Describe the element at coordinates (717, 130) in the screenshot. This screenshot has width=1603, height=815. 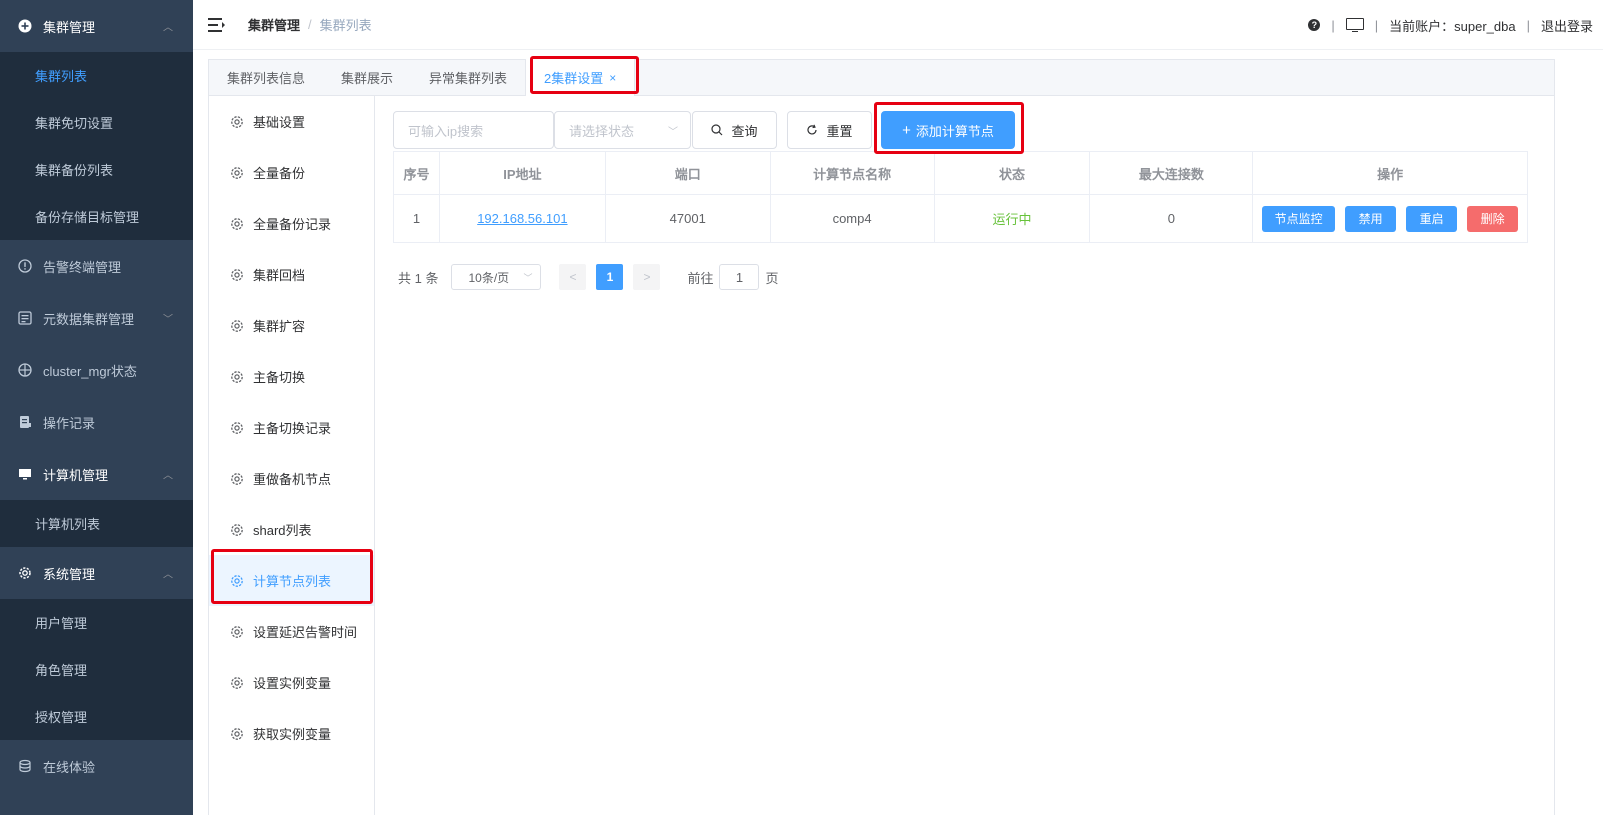
I see `search-icon` at that location.